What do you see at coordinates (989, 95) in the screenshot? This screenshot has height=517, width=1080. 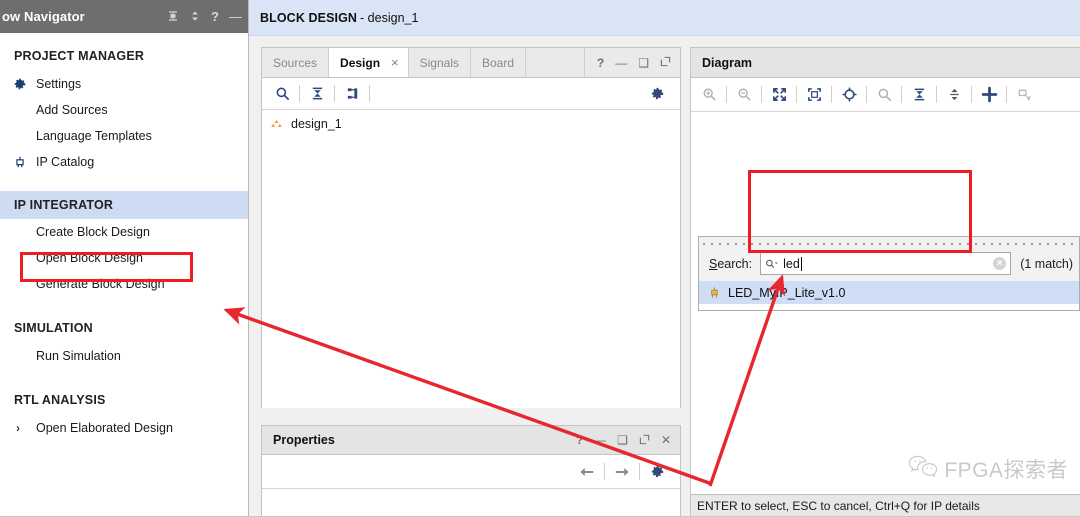 I see `add-ip-icon` at bounding box center [989, 95].